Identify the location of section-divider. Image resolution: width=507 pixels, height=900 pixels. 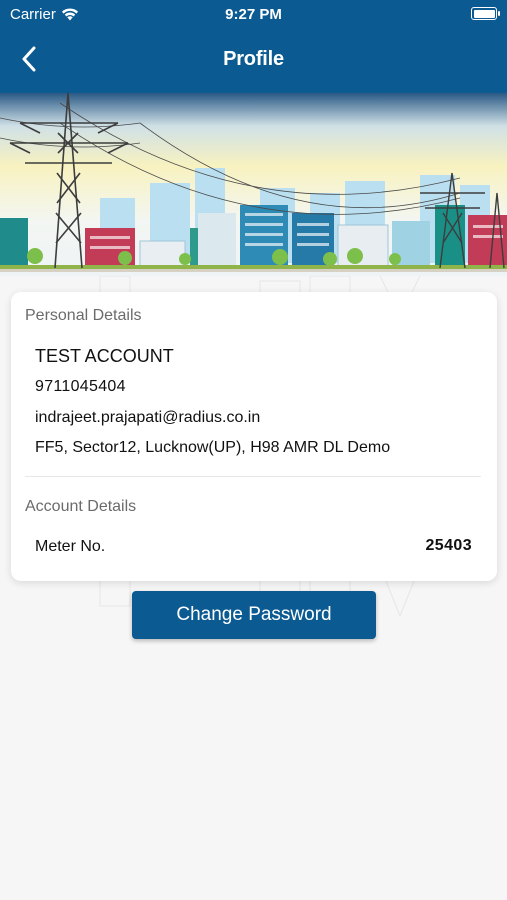
(253, 476).